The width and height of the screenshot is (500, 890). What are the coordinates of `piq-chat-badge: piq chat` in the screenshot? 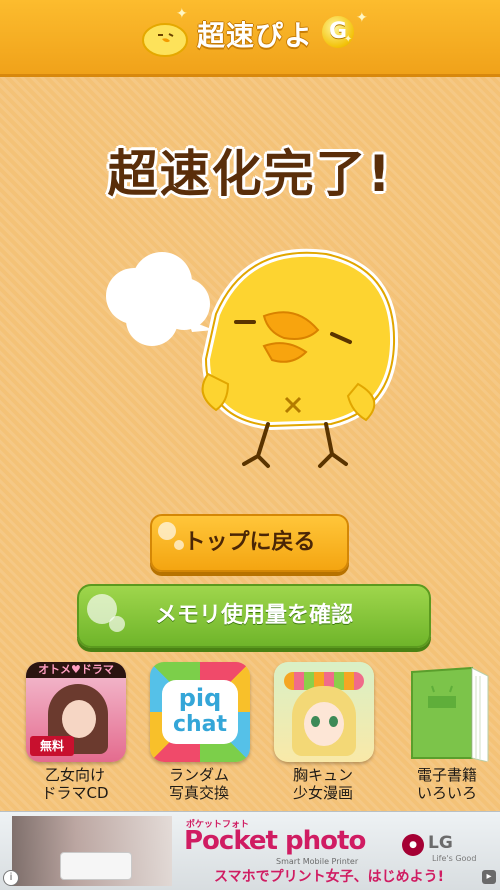 It's located at (200, 712).